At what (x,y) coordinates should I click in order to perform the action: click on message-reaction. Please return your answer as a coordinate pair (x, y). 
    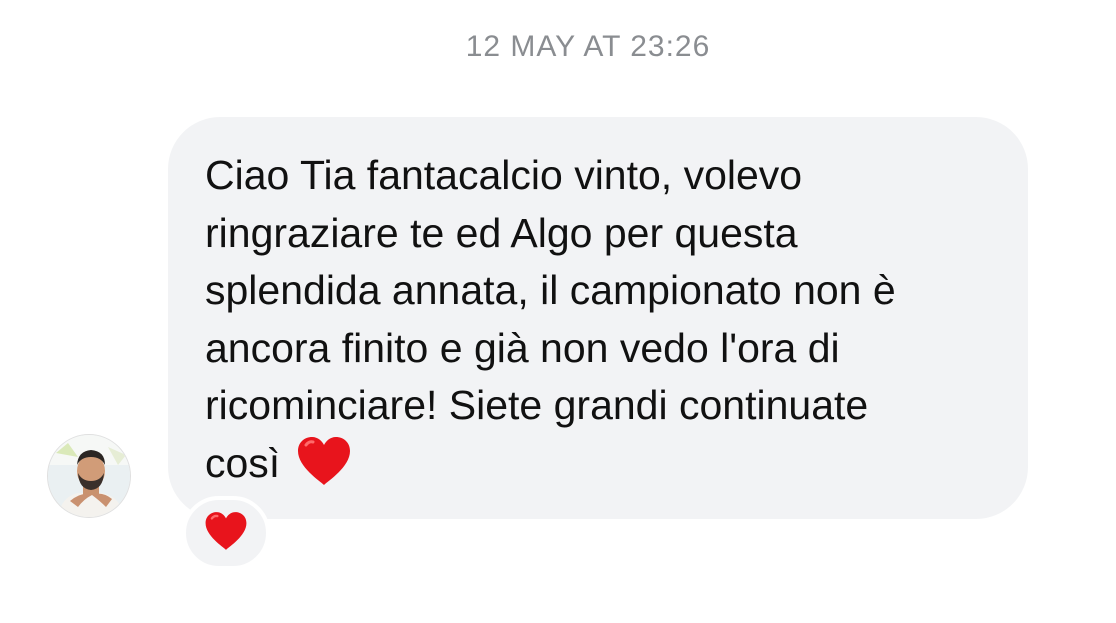
    Looking at the image, I should click on (226, 533).